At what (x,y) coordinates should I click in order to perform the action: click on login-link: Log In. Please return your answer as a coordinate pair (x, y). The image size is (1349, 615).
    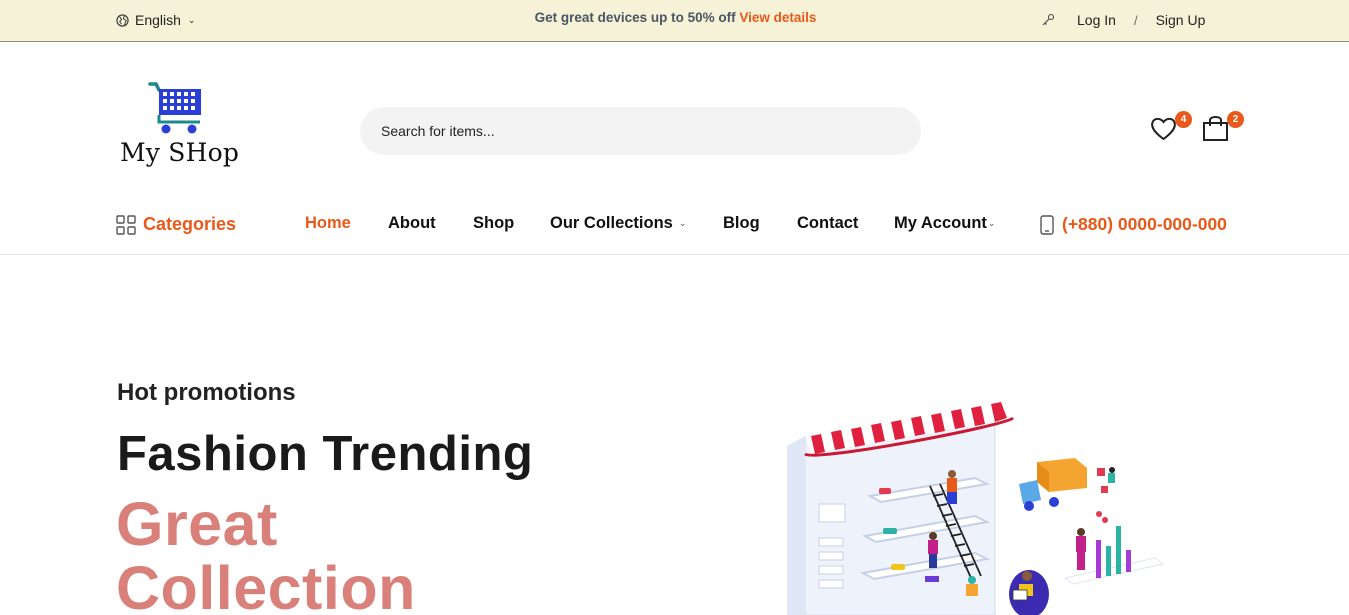
    Looking at the image, I should click on (1096, 20).